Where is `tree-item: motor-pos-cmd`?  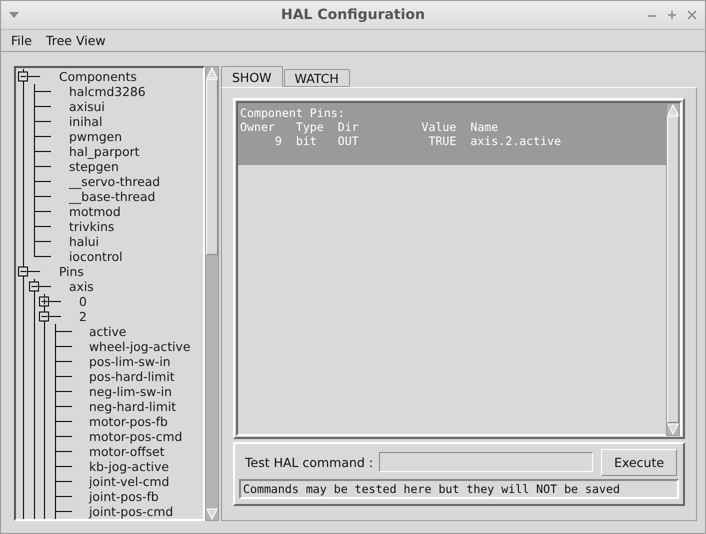
tree-item: motor-pos-cmd is located at coordinates (135, 437).